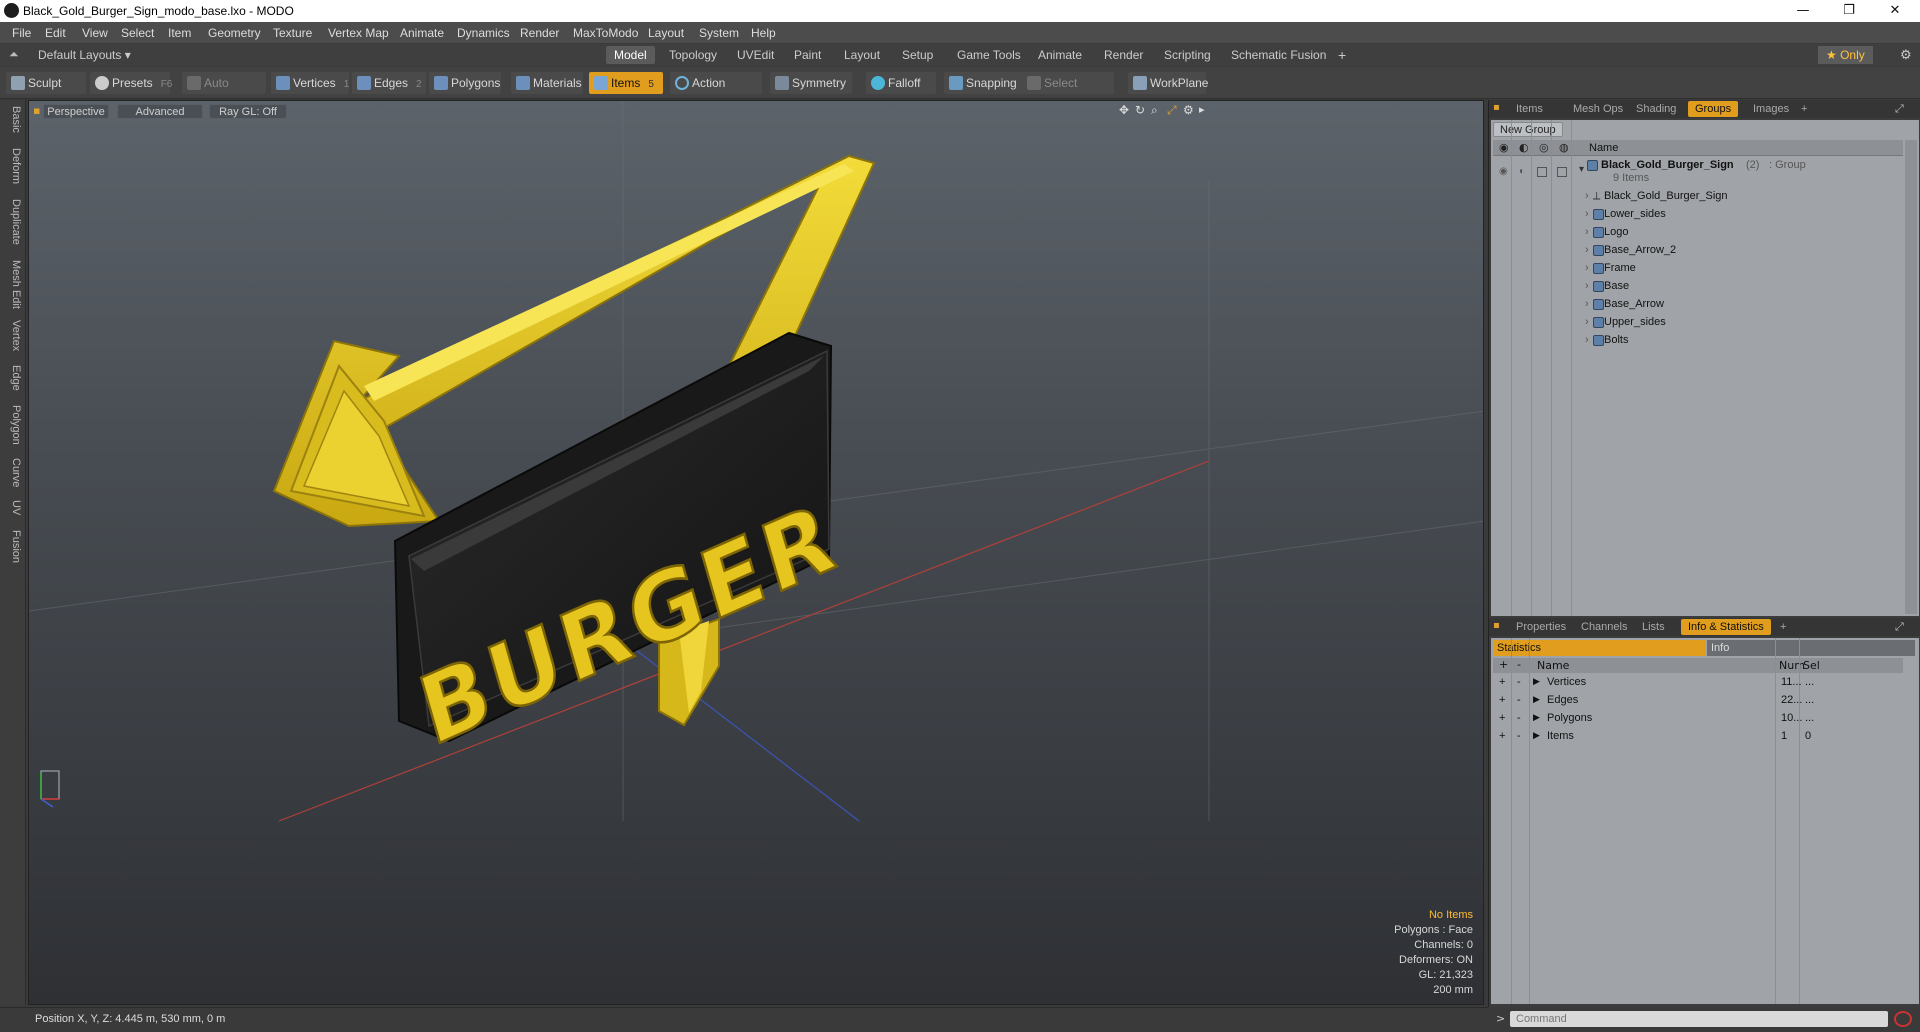 The height and width of the screenshot is (1032, 1920). What do you see at coordinates (1172, 110) in the screenshot?
I see `fit-view-icon: ⤢` at bounding box center [1172, 110].